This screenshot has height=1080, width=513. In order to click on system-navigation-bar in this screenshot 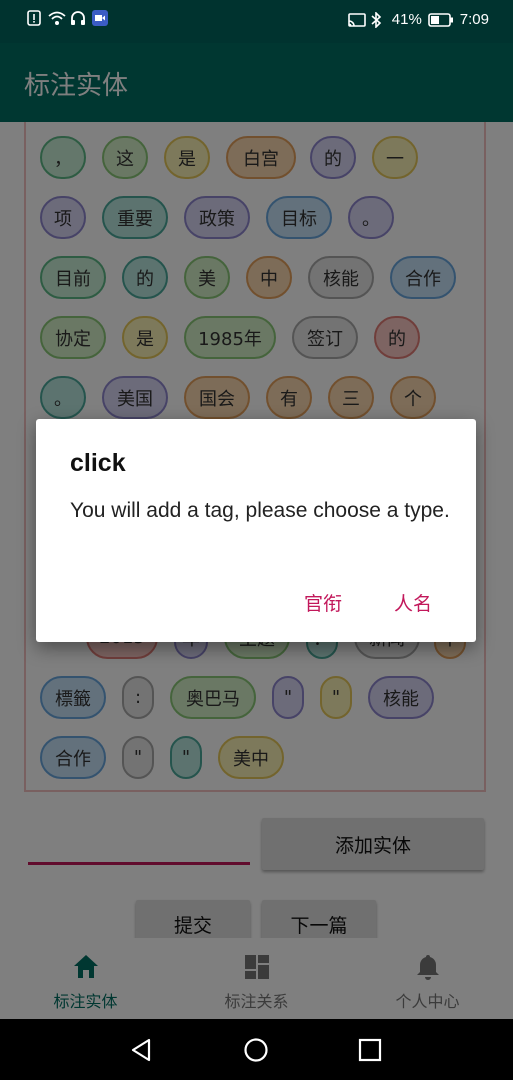, I will do `click(256, 1049)`.